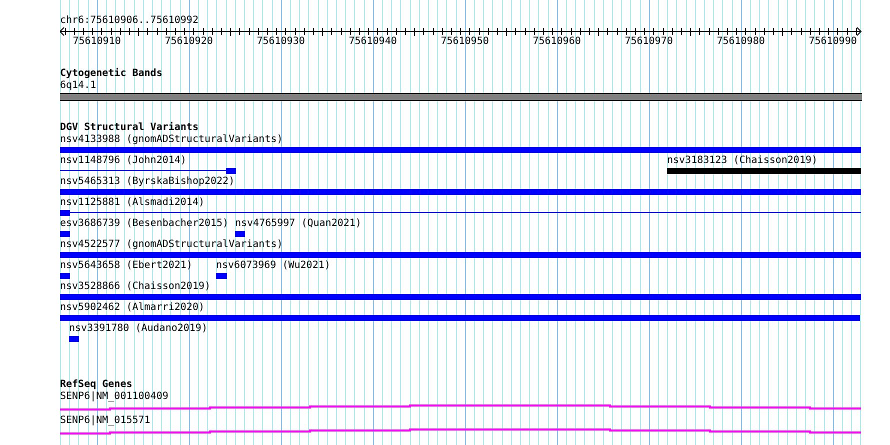  What do you see at coordinates (78, 86) in the screenshot?
I see `band-label: 6q14.1` at bounding box center [78, 86].